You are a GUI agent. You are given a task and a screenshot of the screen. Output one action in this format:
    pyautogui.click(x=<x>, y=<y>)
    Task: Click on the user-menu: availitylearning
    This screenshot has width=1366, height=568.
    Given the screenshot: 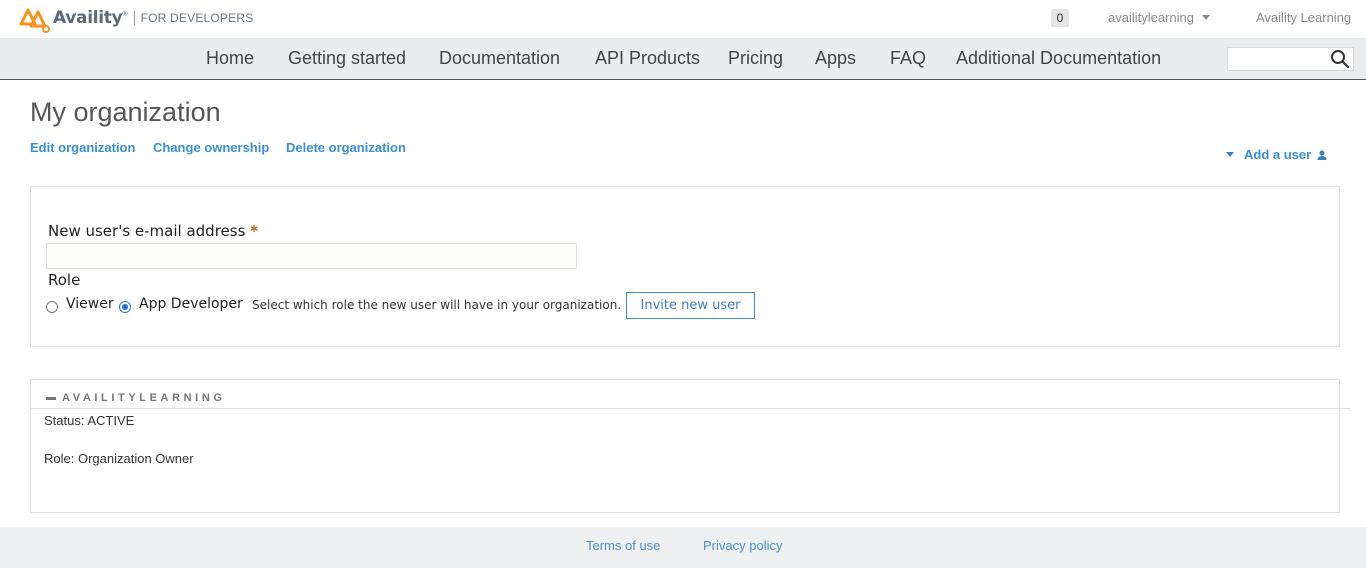 What is the action you would take?
    pyautogui.click(x=1159, y=17)
    